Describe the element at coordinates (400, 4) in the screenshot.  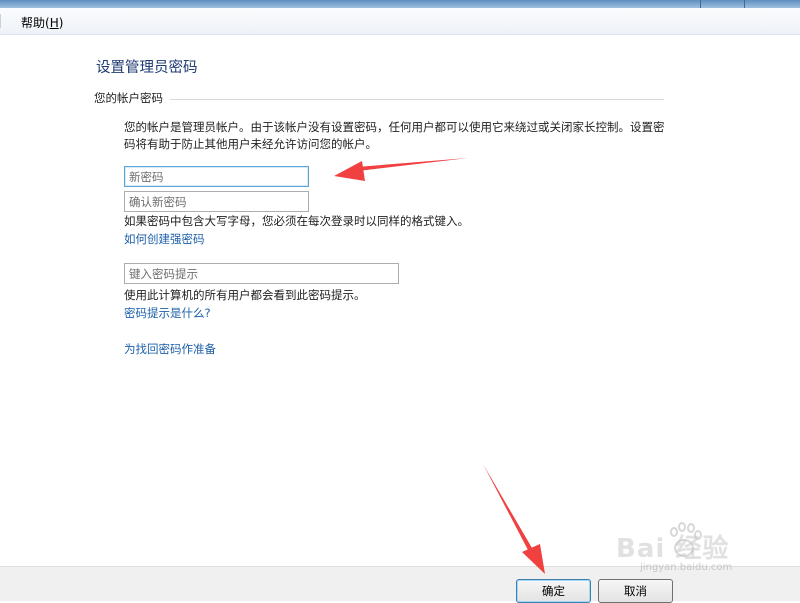
I see `window-top-strip` at that location.